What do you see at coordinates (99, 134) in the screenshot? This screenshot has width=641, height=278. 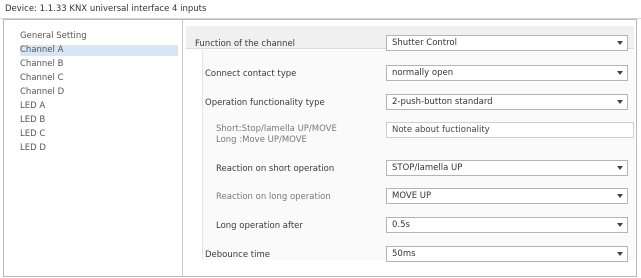 I see `sidebar-item-led-c: LED C` at bounding box center [99, 134].